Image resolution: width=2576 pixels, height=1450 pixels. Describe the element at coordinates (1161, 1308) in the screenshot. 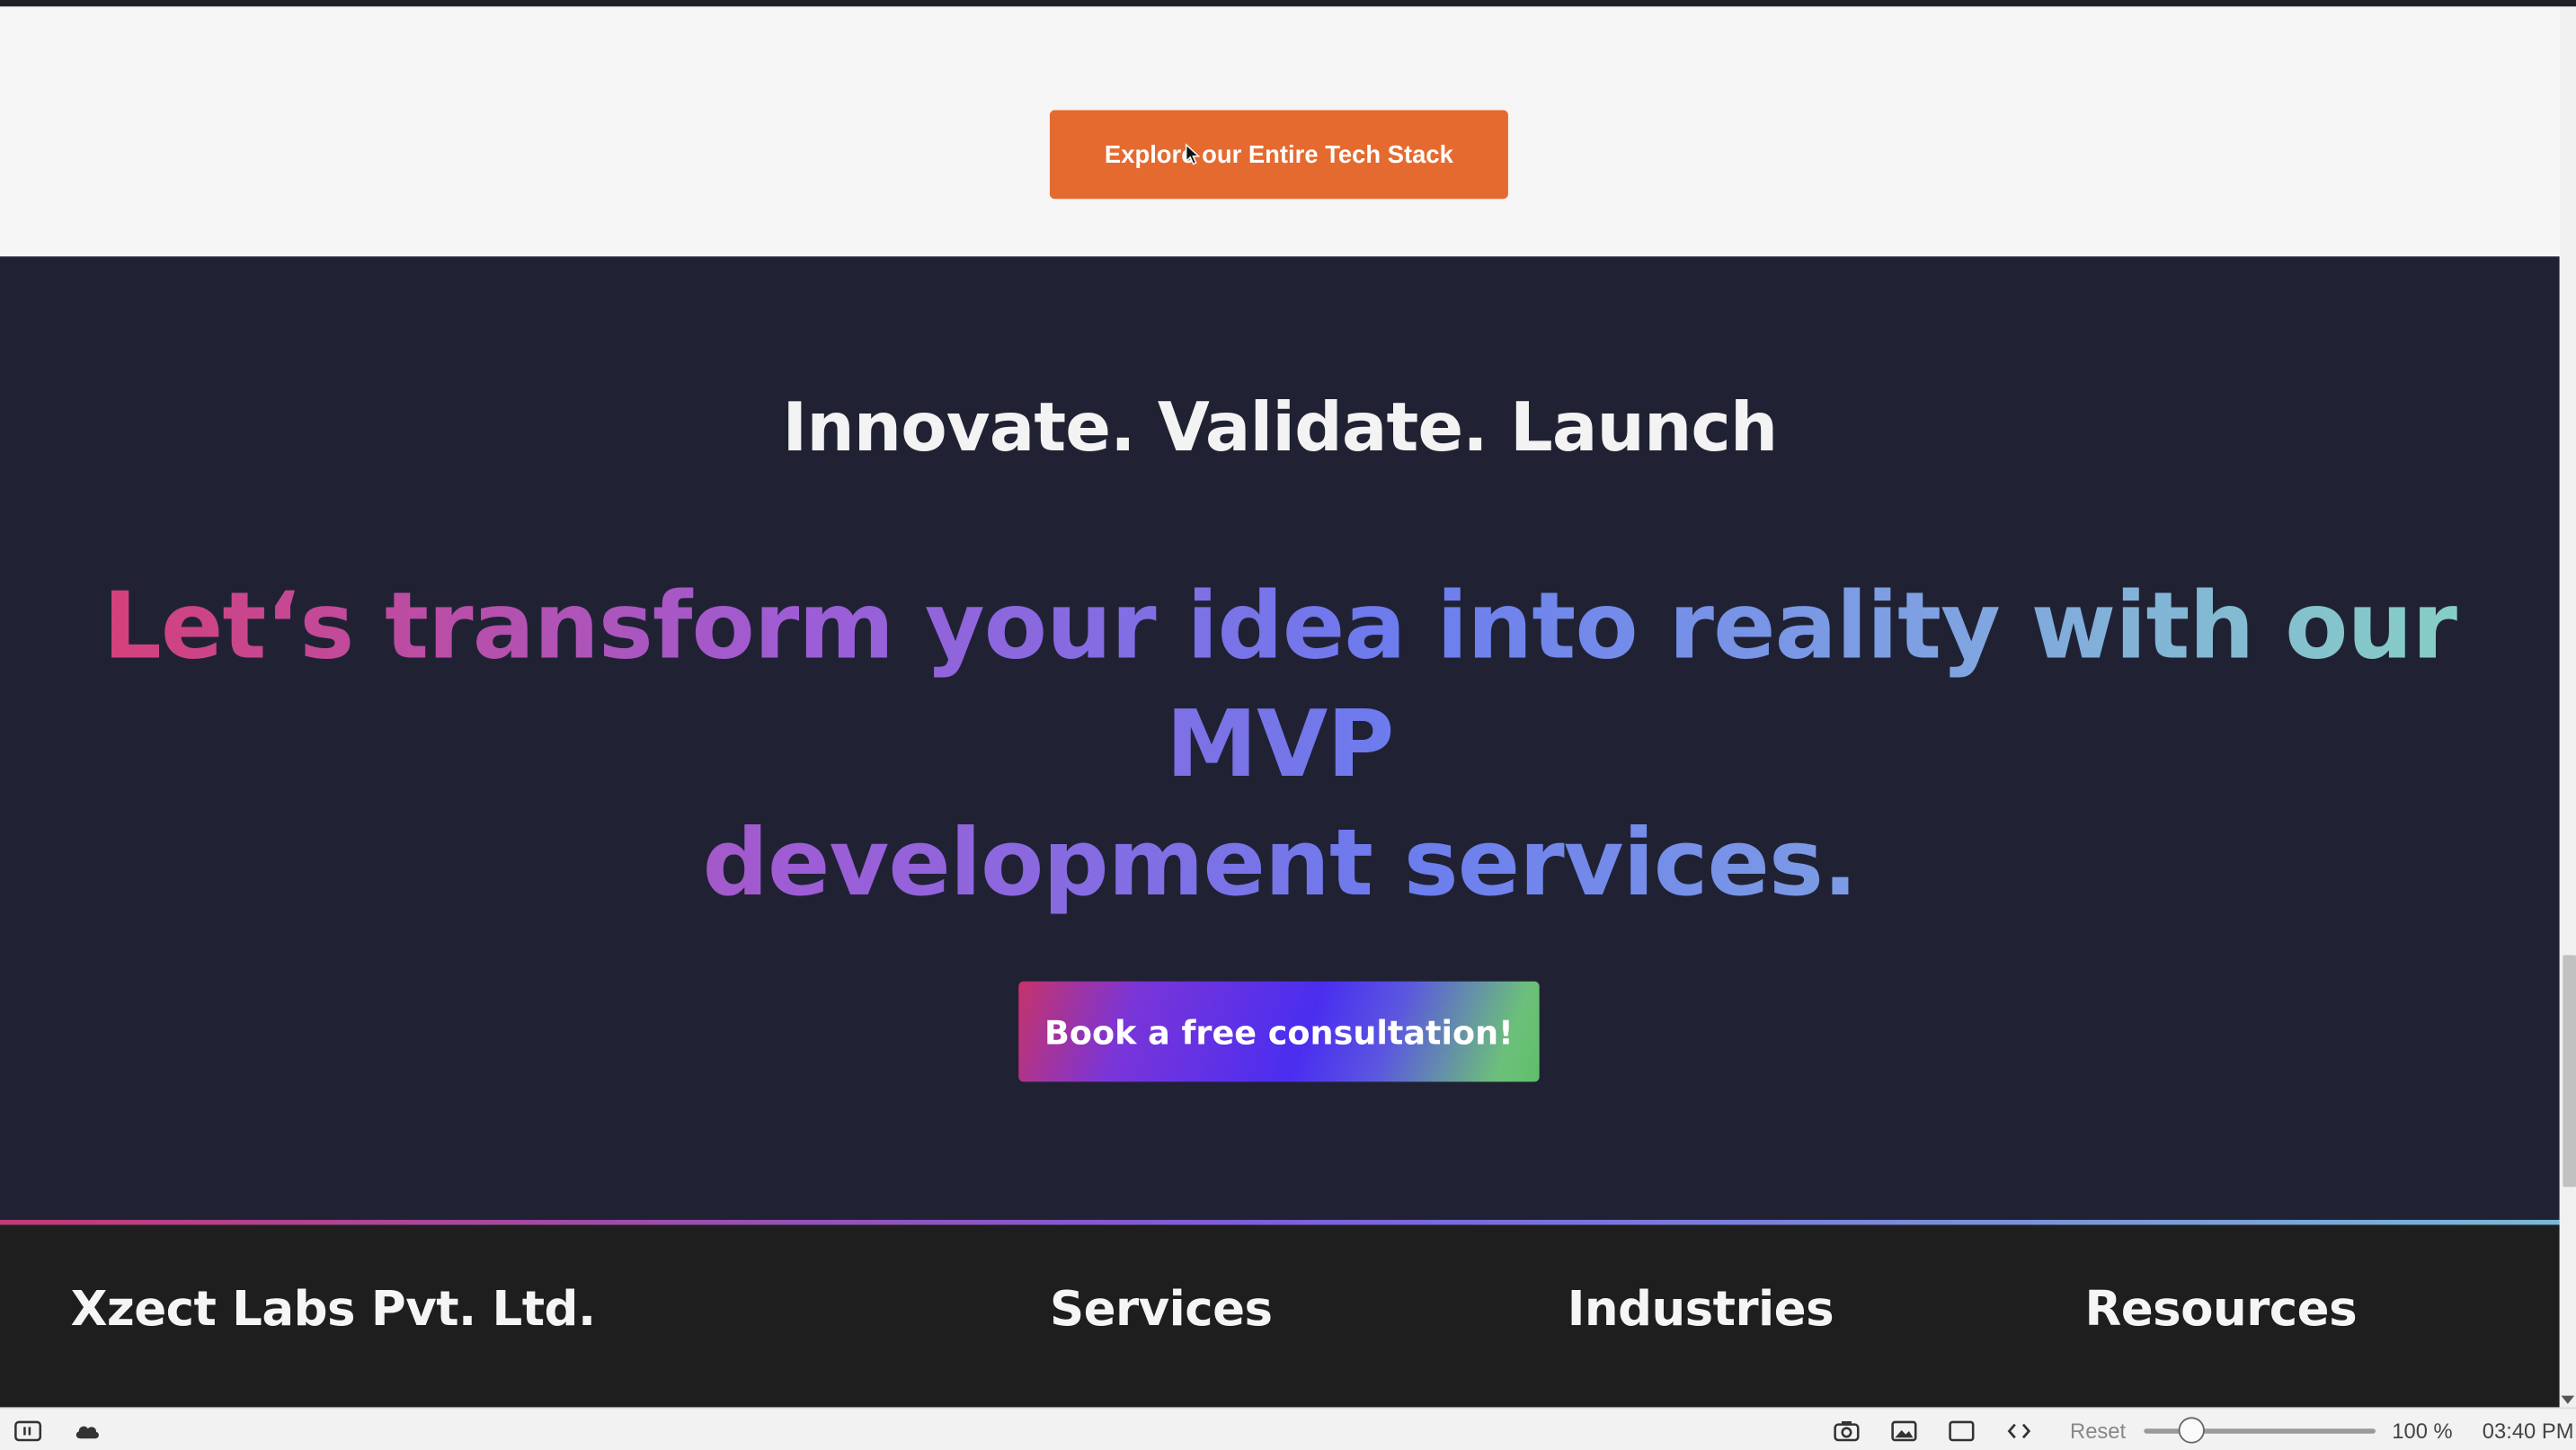

I see `footer-heading-services: Services` at that location.